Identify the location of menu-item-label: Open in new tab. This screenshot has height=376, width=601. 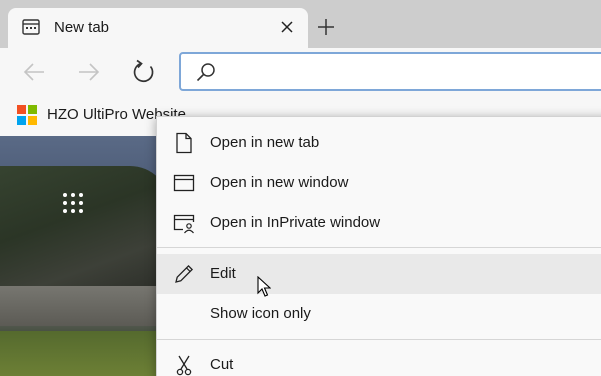
(265, 142).